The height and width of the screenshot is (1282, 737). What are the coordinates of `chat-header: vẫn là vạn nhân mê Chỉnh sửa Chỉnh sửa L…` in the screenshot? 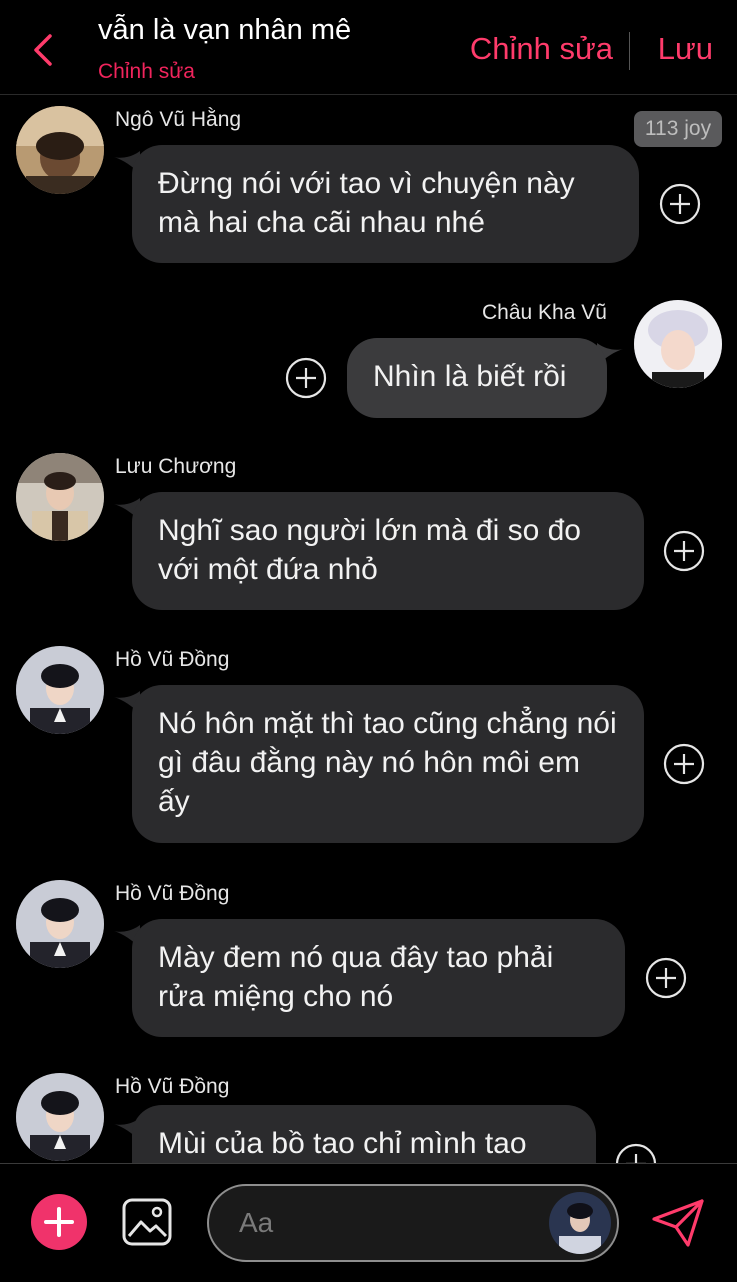 It's located at (368, 47).